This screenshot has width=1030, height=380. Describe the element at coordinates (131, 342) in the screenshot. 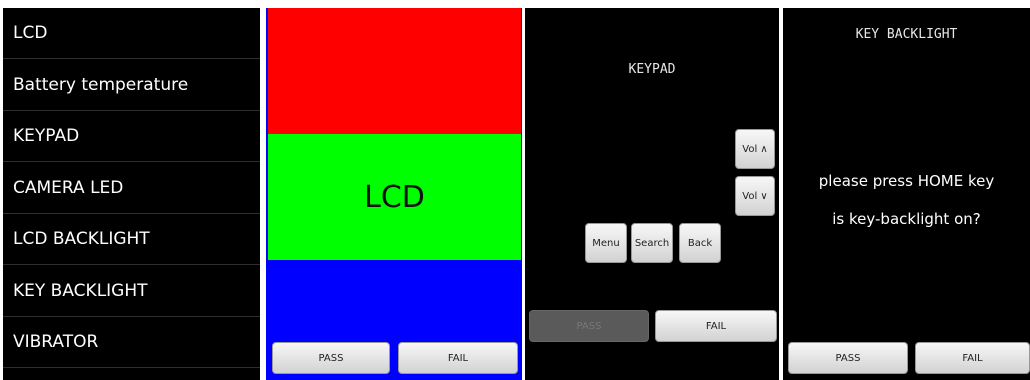

I see `list-item-vibrator: VIBRATOR` at that location.